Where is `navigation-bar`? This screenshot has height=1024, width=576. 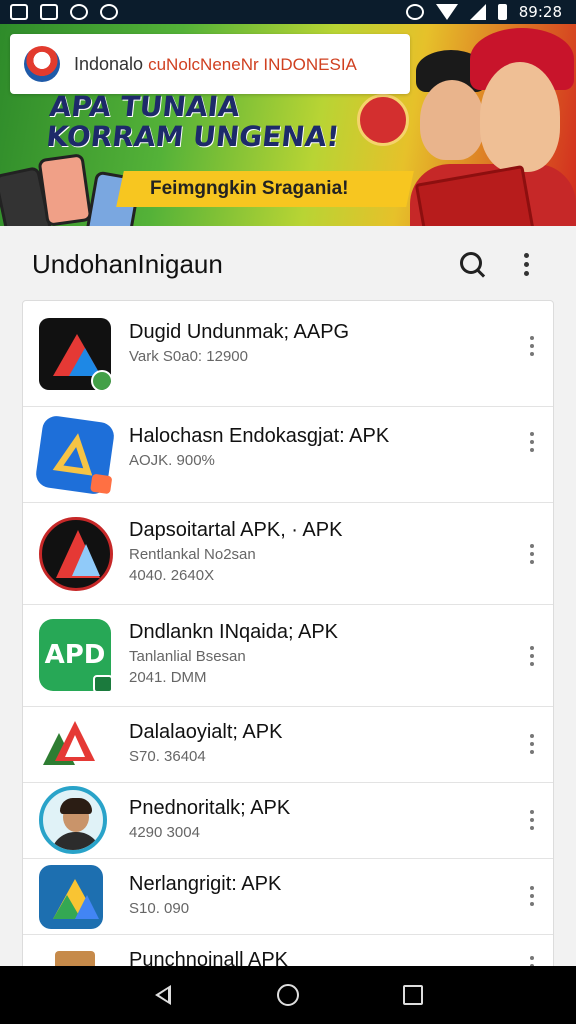
navigation-bar is located at coordinates (288, 995).